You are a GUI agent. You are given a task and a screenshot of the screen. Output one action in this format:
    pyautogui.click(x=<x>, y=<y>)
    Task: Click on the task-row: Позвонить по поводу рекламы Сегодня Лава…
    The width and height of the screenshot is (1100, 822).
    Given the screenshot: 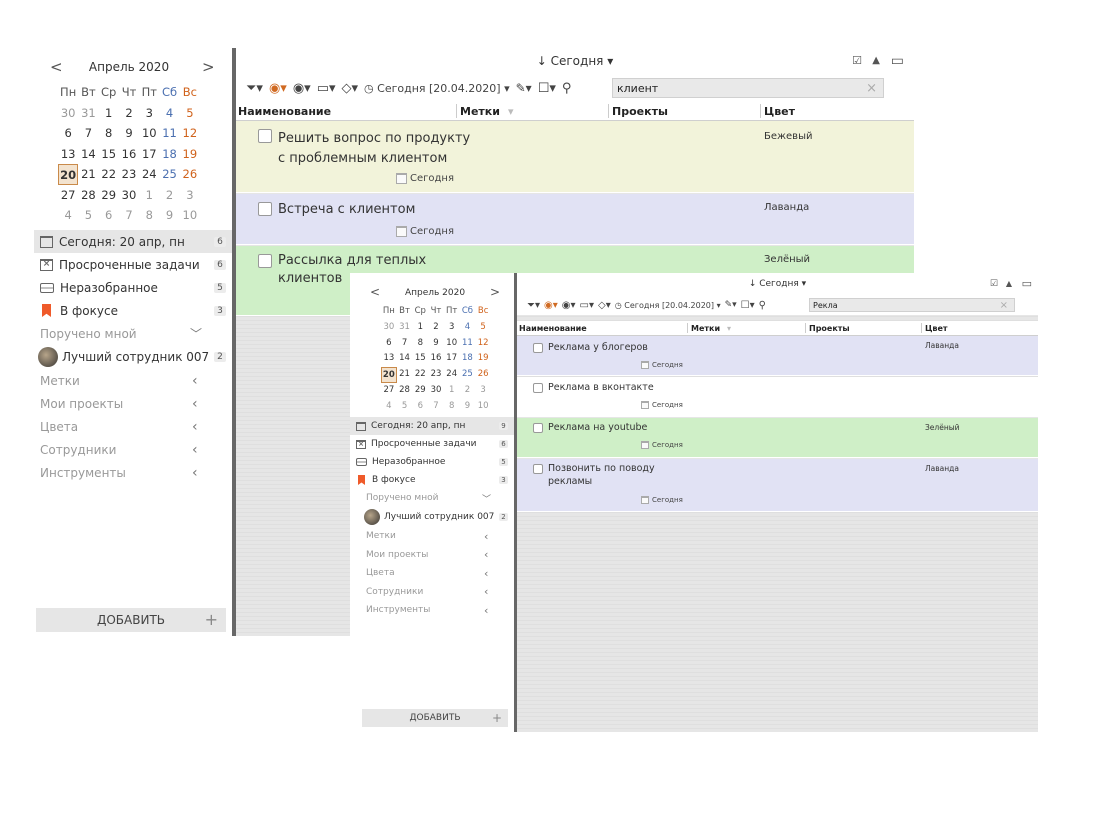 What is the action you would take?
    pyautogui.click(x=777, y=485)
    